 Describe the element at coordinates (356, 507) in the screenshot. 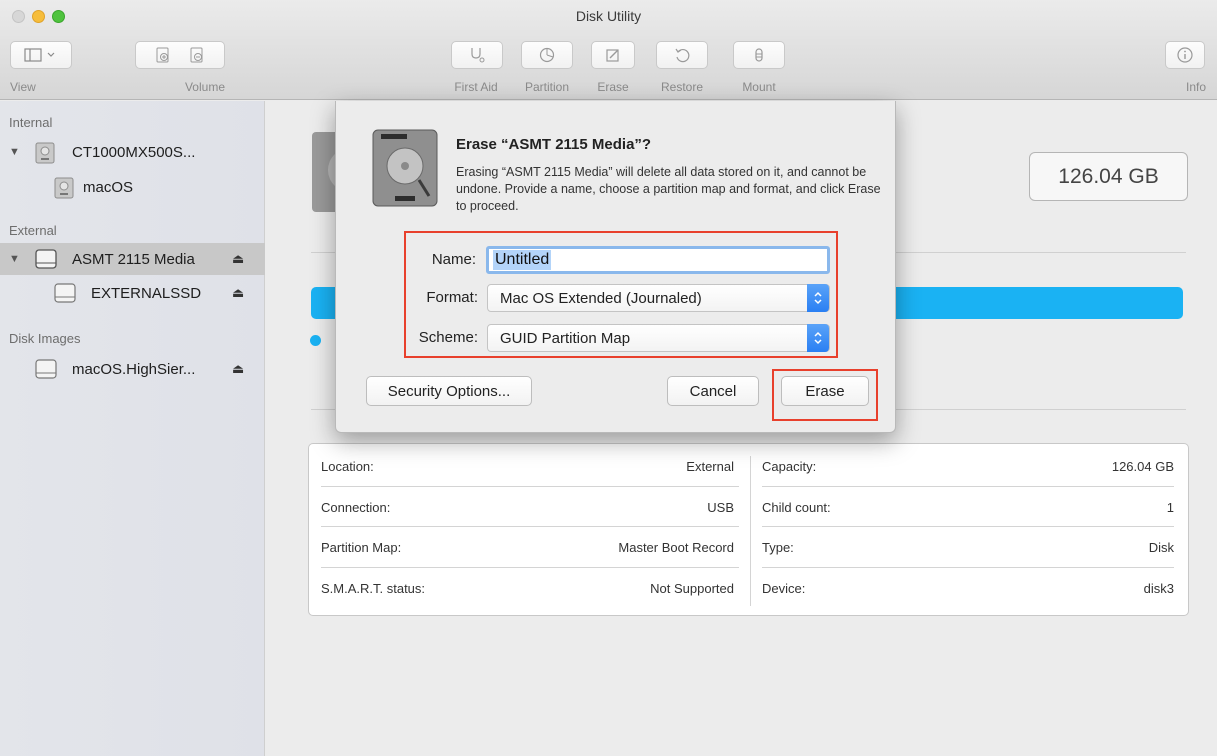

I see `info-label-connection: Connection:` at that location.